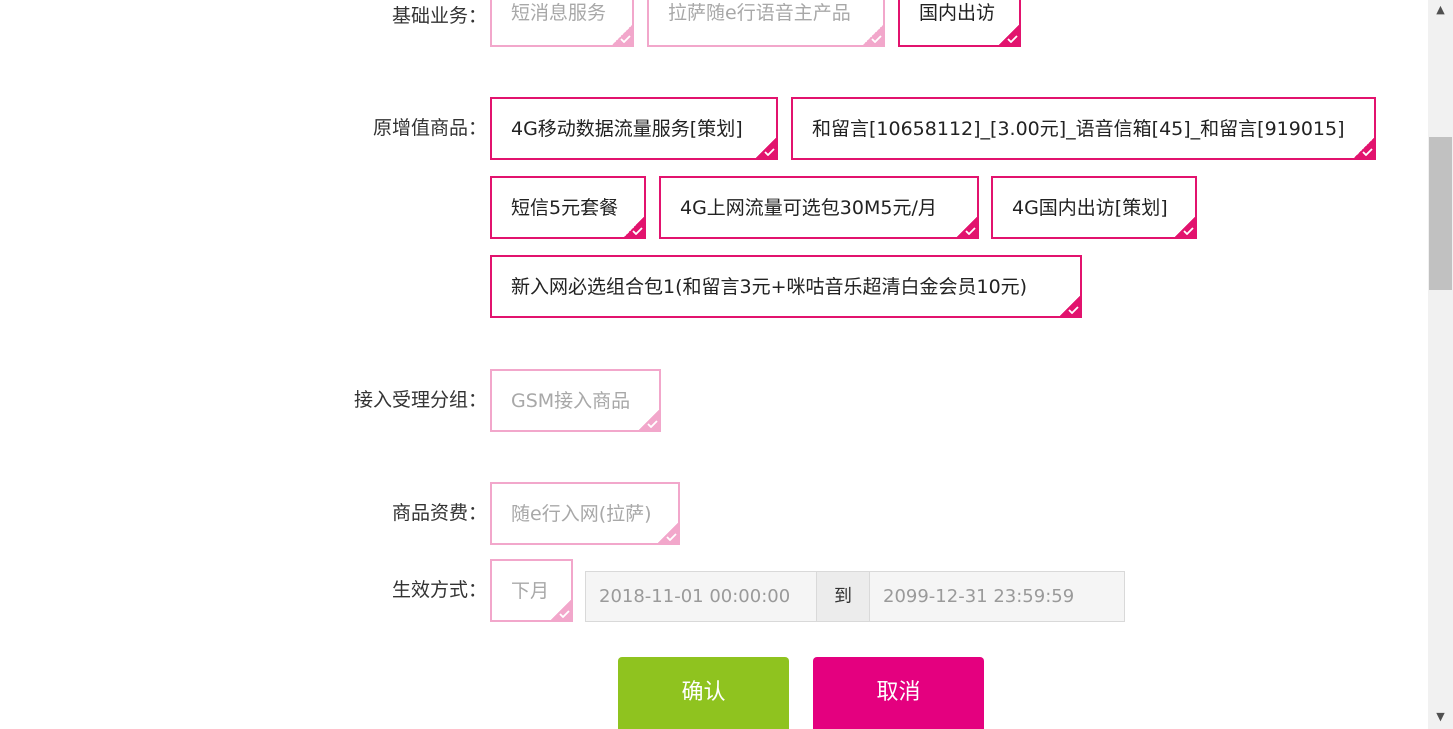  What do you see at coordinates (559, 13) in the screenshot?
I see `basic-option-sms-label: 短消息服务` at bounding box center [559, 13].